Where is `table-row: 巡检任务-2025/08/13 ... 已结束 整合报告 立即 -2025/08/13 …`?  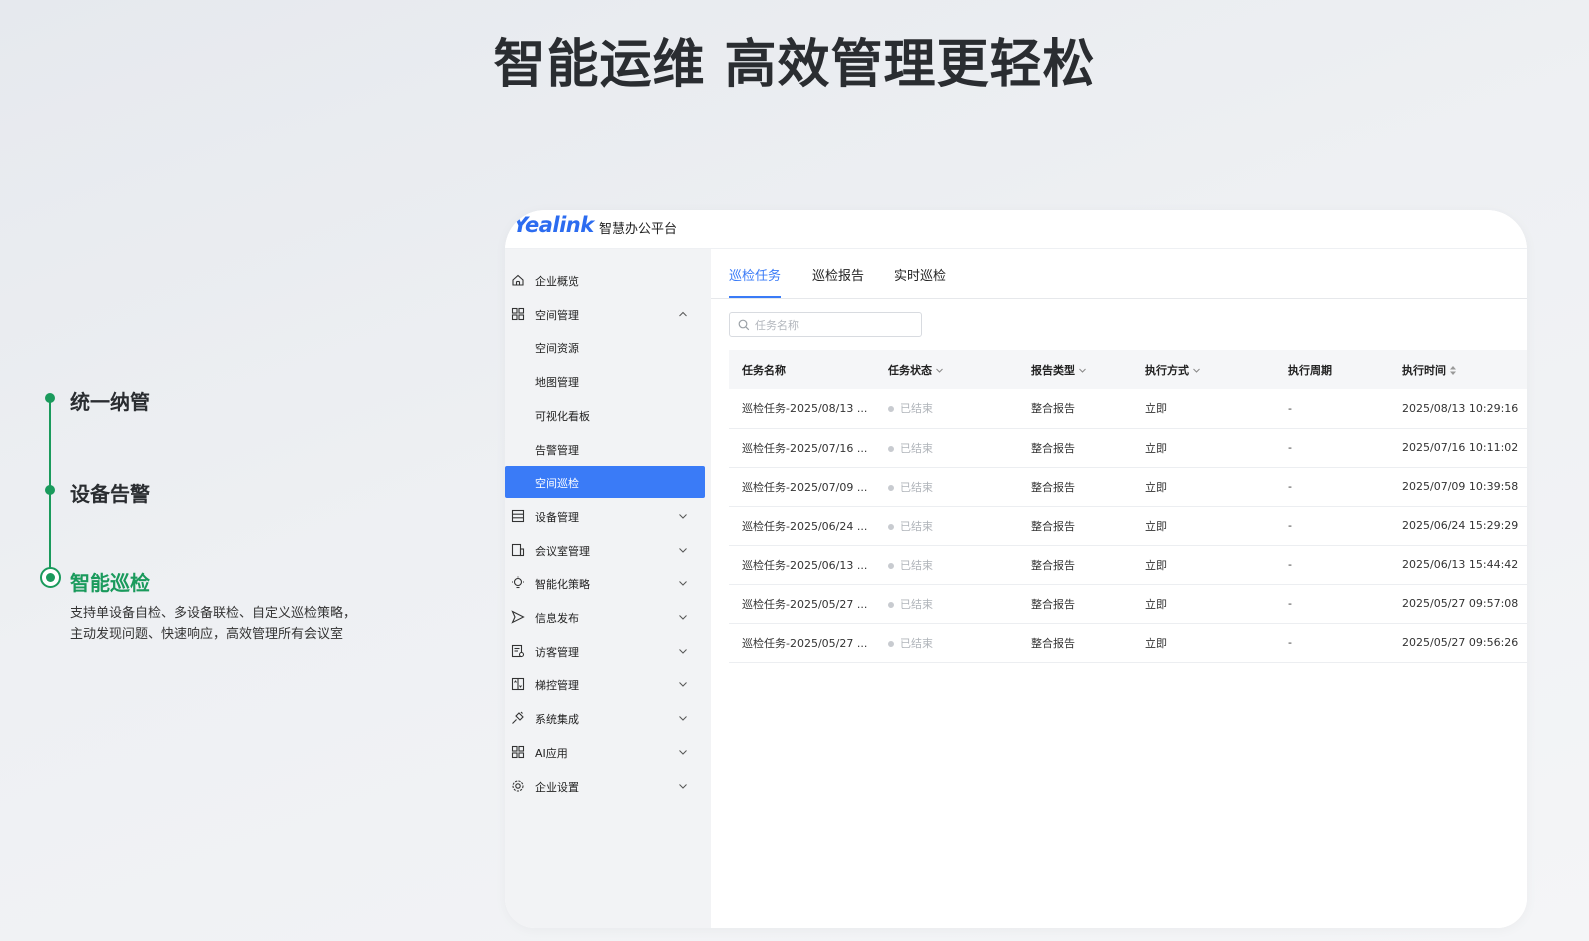
table-row: 巡检任务-2025/08/13 ... 已结束 整合报告 立即 -2025/08/13 … is located at coordinates (1128, 409).